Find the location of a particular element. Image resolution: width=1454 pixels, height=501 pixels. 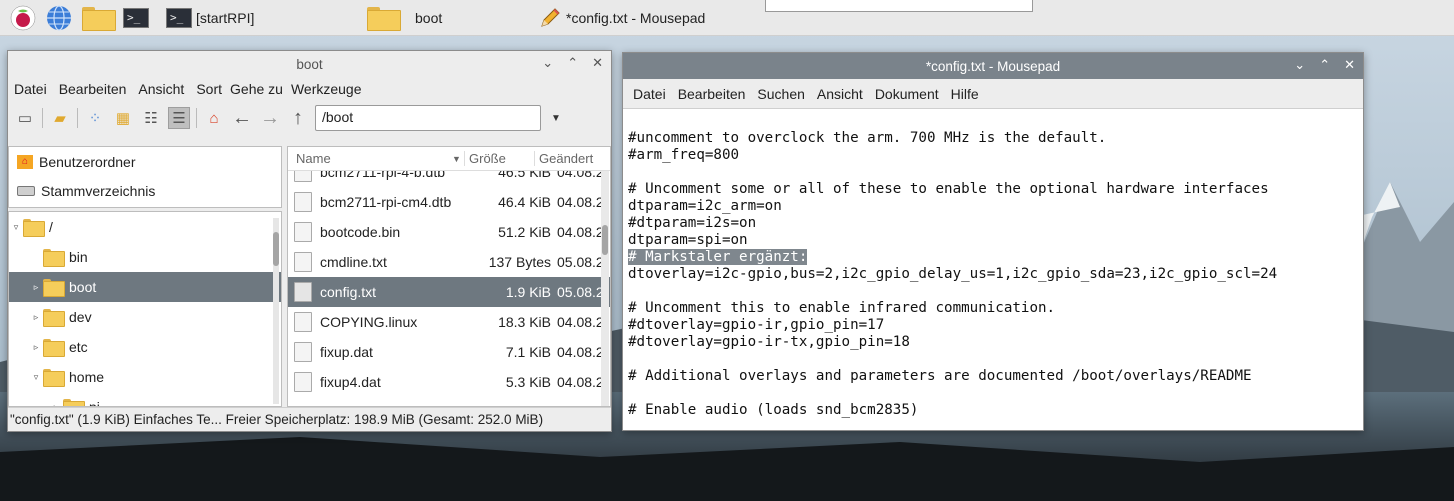

file-row: bootcode.bin 51.2 KiB 04.08.2 is located at coordinates (449, 232).